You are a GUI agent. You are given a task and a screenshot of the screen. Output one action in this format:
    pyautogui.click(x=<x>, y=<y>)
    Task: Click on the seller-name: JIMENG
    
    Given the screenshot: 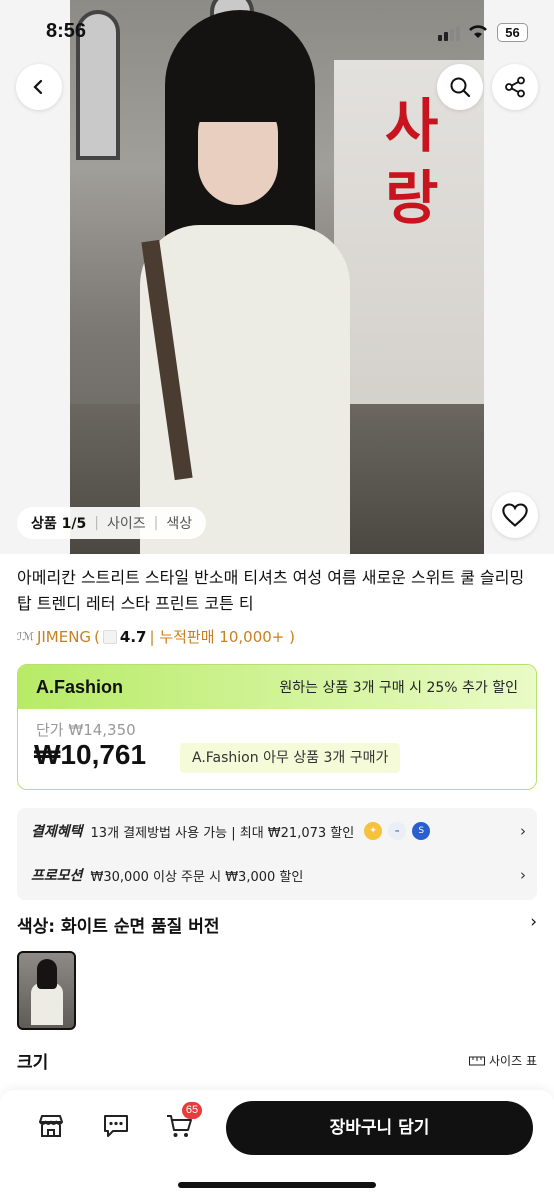 What is the action you would take?
    pyautogui.click(x=64, y=637)
    